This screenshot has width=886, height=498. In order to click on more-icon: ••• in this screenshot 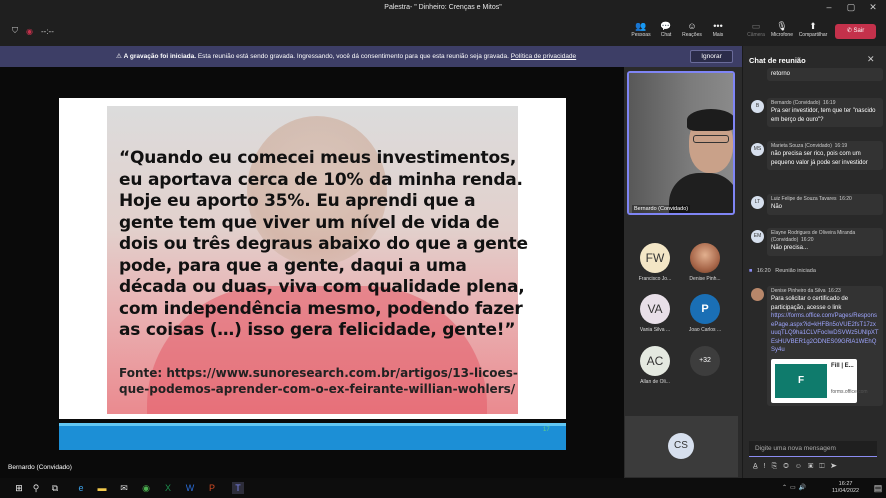, I will do `click(718, 26)`.